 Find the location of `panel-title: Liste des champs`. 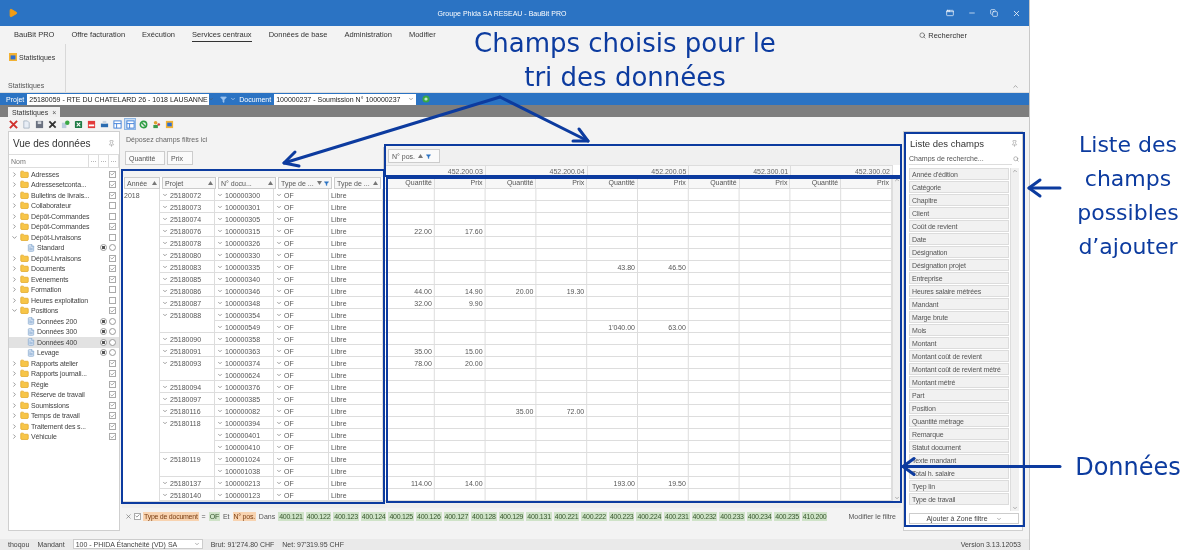

panel-title: Liste des champs is located at coordinates (947, 143).